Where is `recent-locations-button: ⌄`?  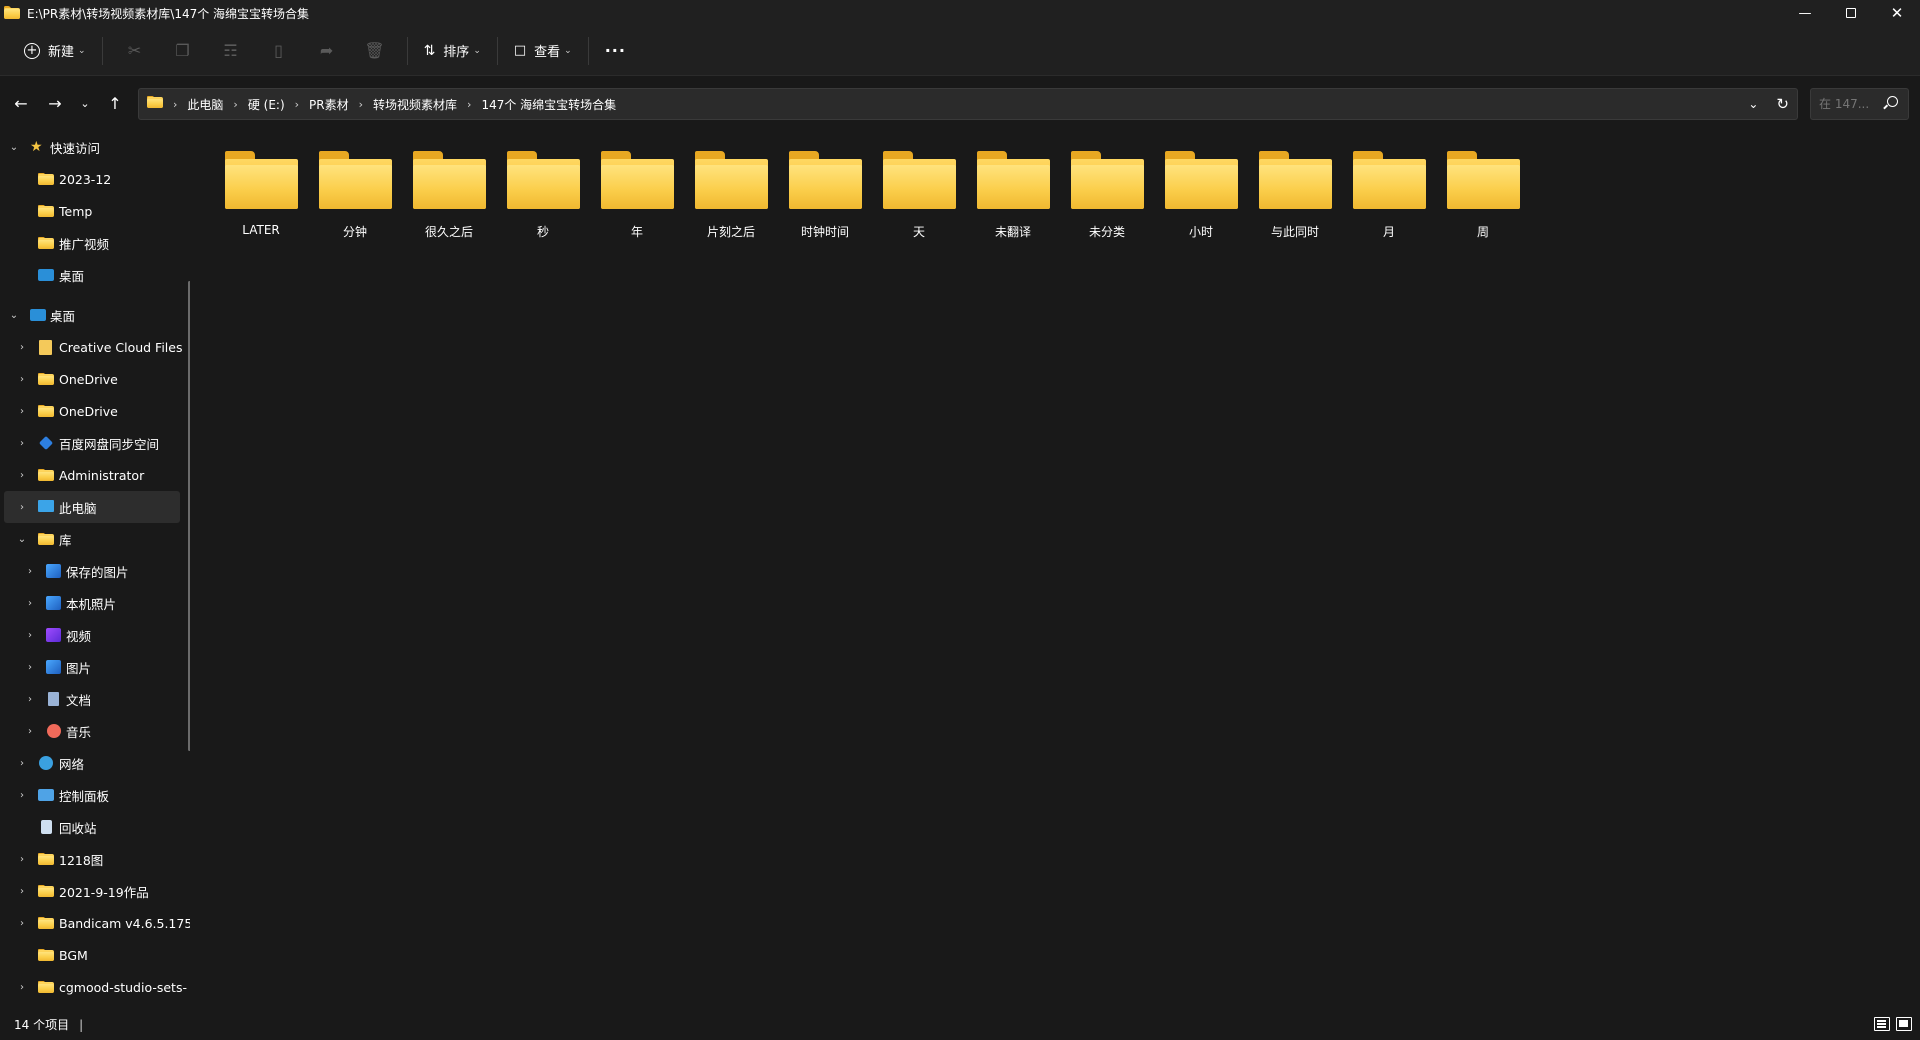
recent-locations-button: ⌄ is located at coordinates (85, 103).